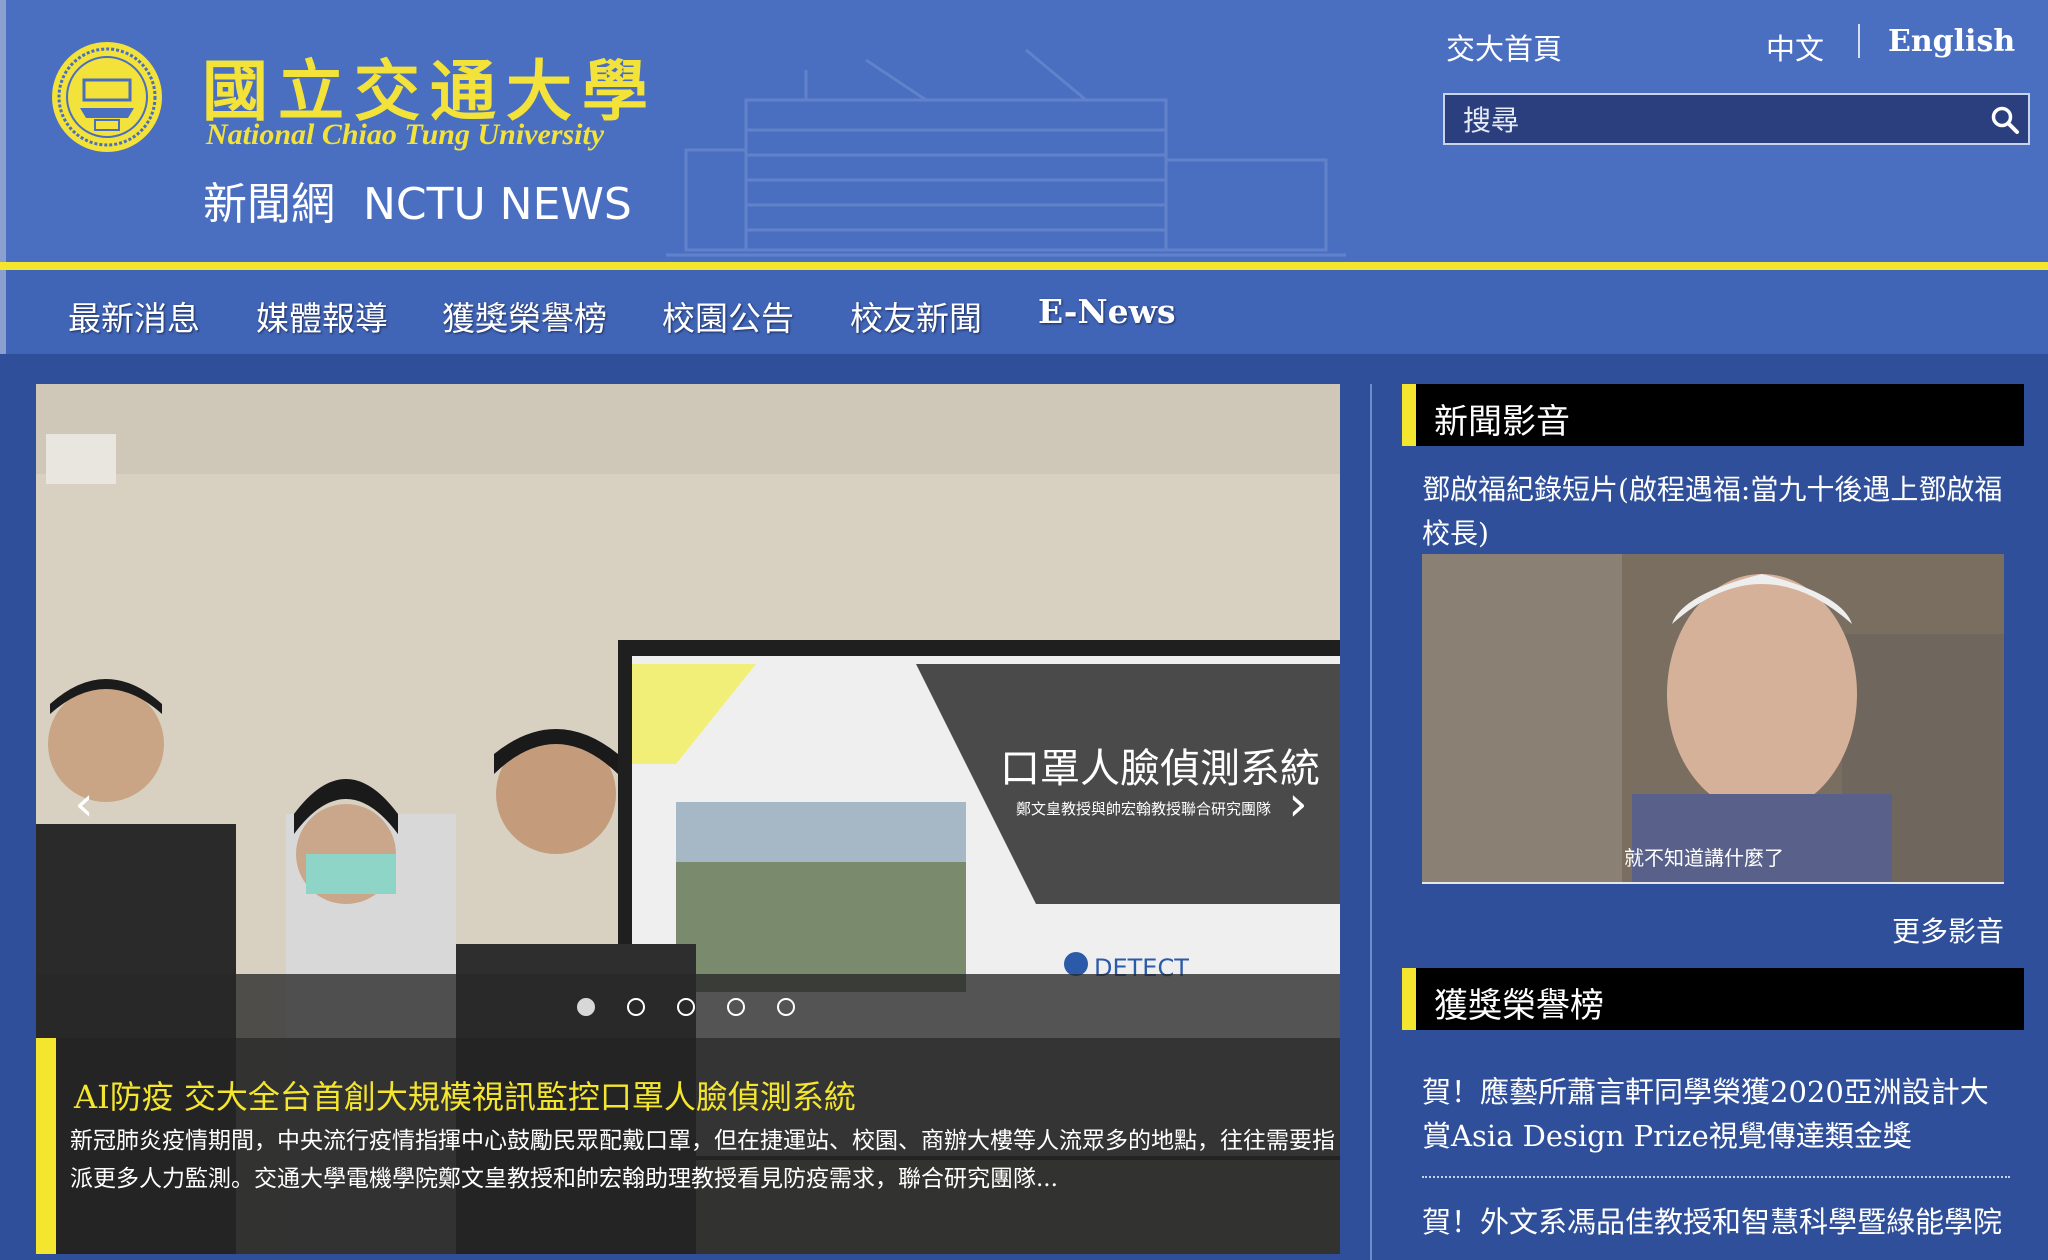  What do you see at coordinates (405, 135) in the screenshot?
I see `university-name-en: National Chiao Tung University` at bounding box center [405, 135].